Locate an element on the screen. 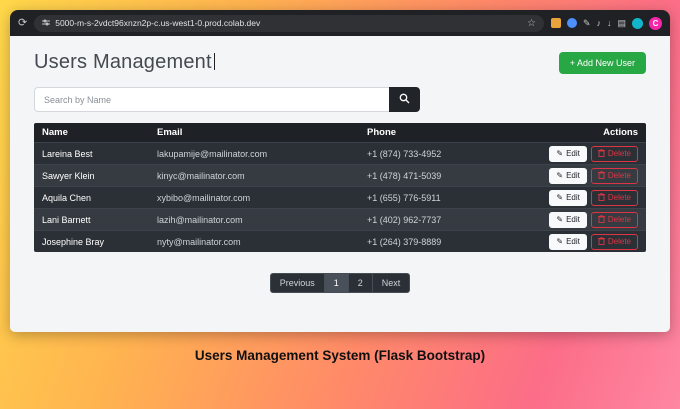 The height and width of the screenshot is (409, 680). search-button is located at coordinates (404, 99).